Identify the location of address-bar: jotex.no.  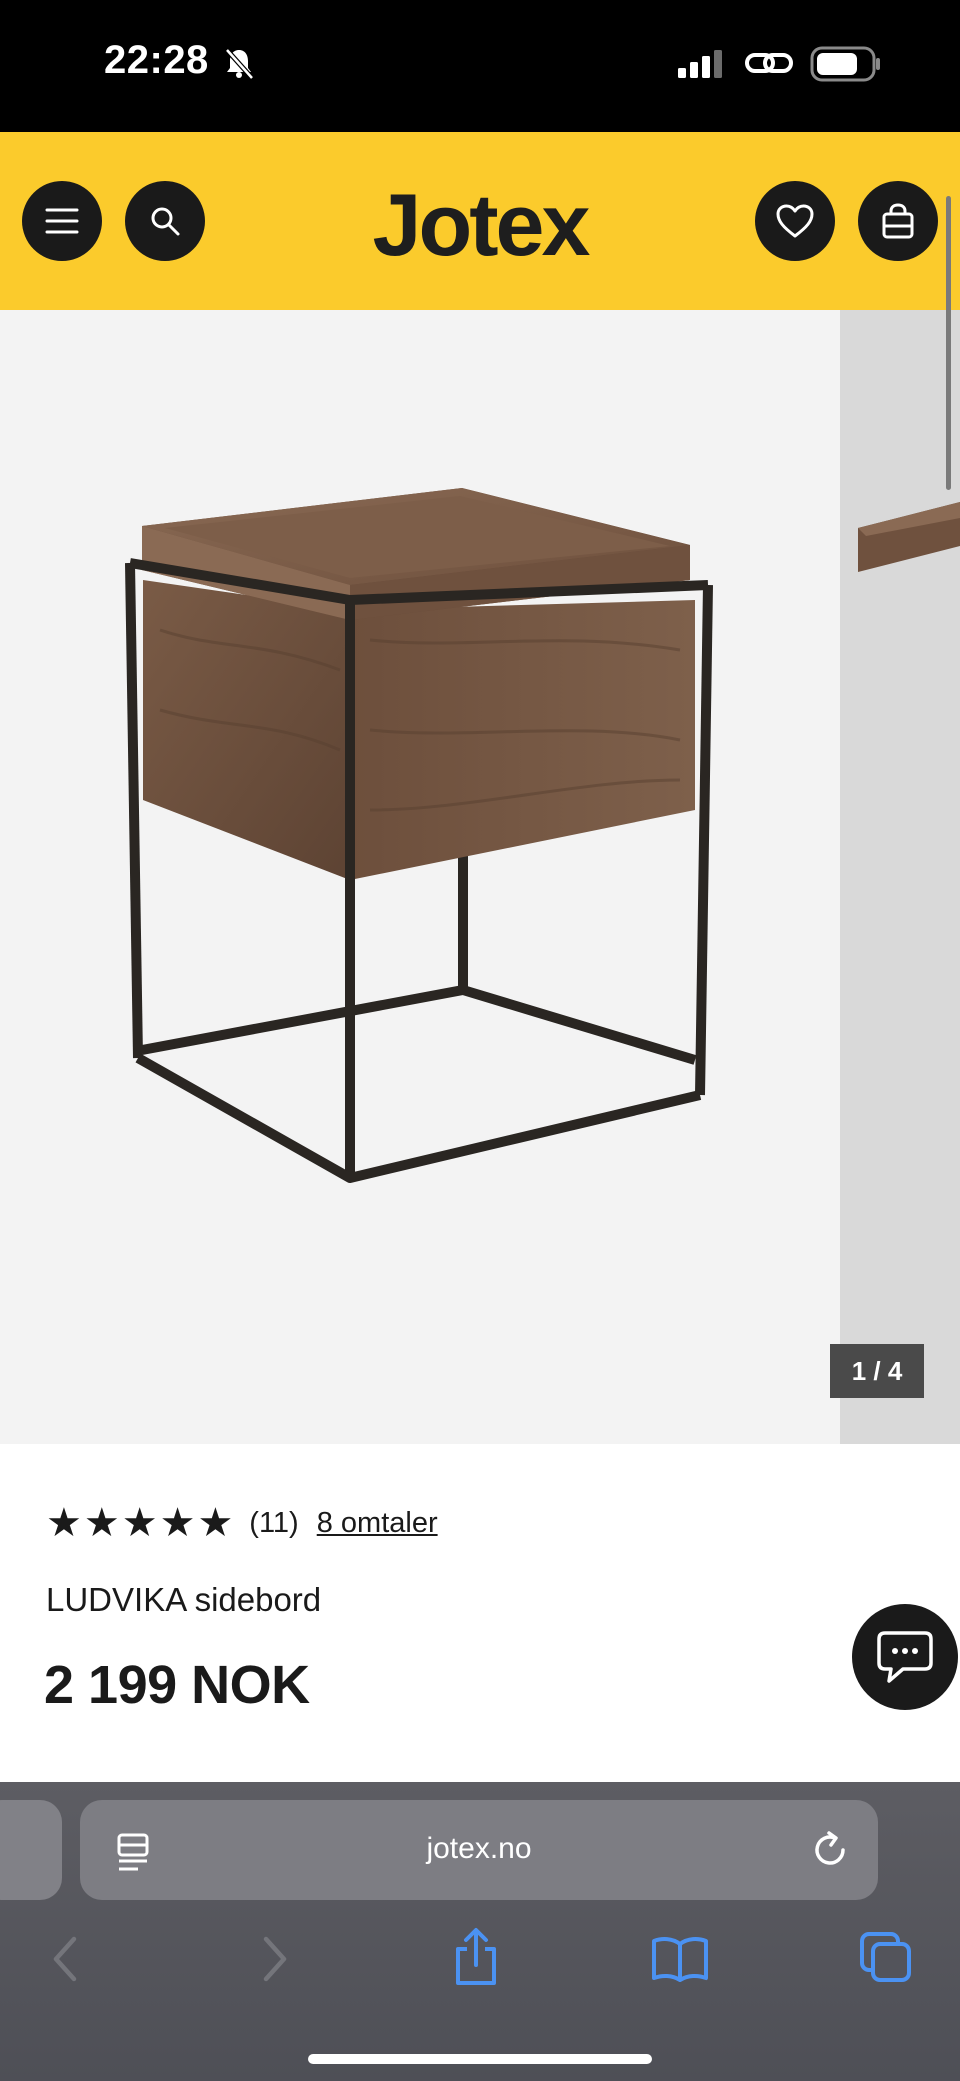
(479, 1850).